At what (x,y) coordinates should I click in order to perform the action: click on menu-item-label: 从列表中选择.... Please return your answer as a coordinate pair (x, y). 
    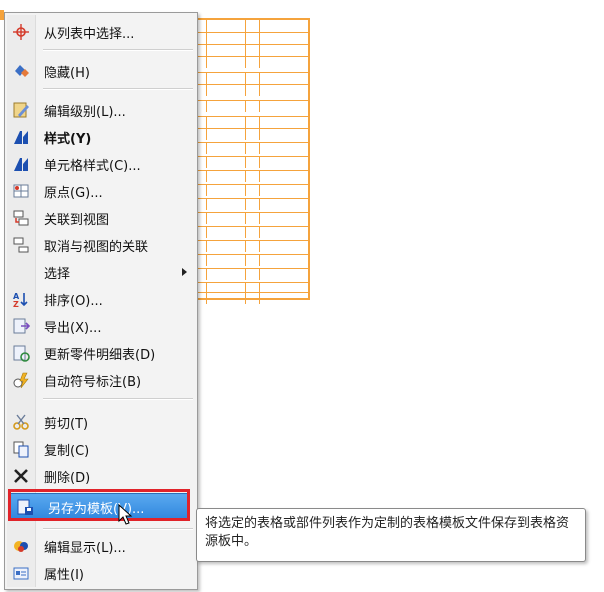
    Looking at the image, I should click on (89, 34).